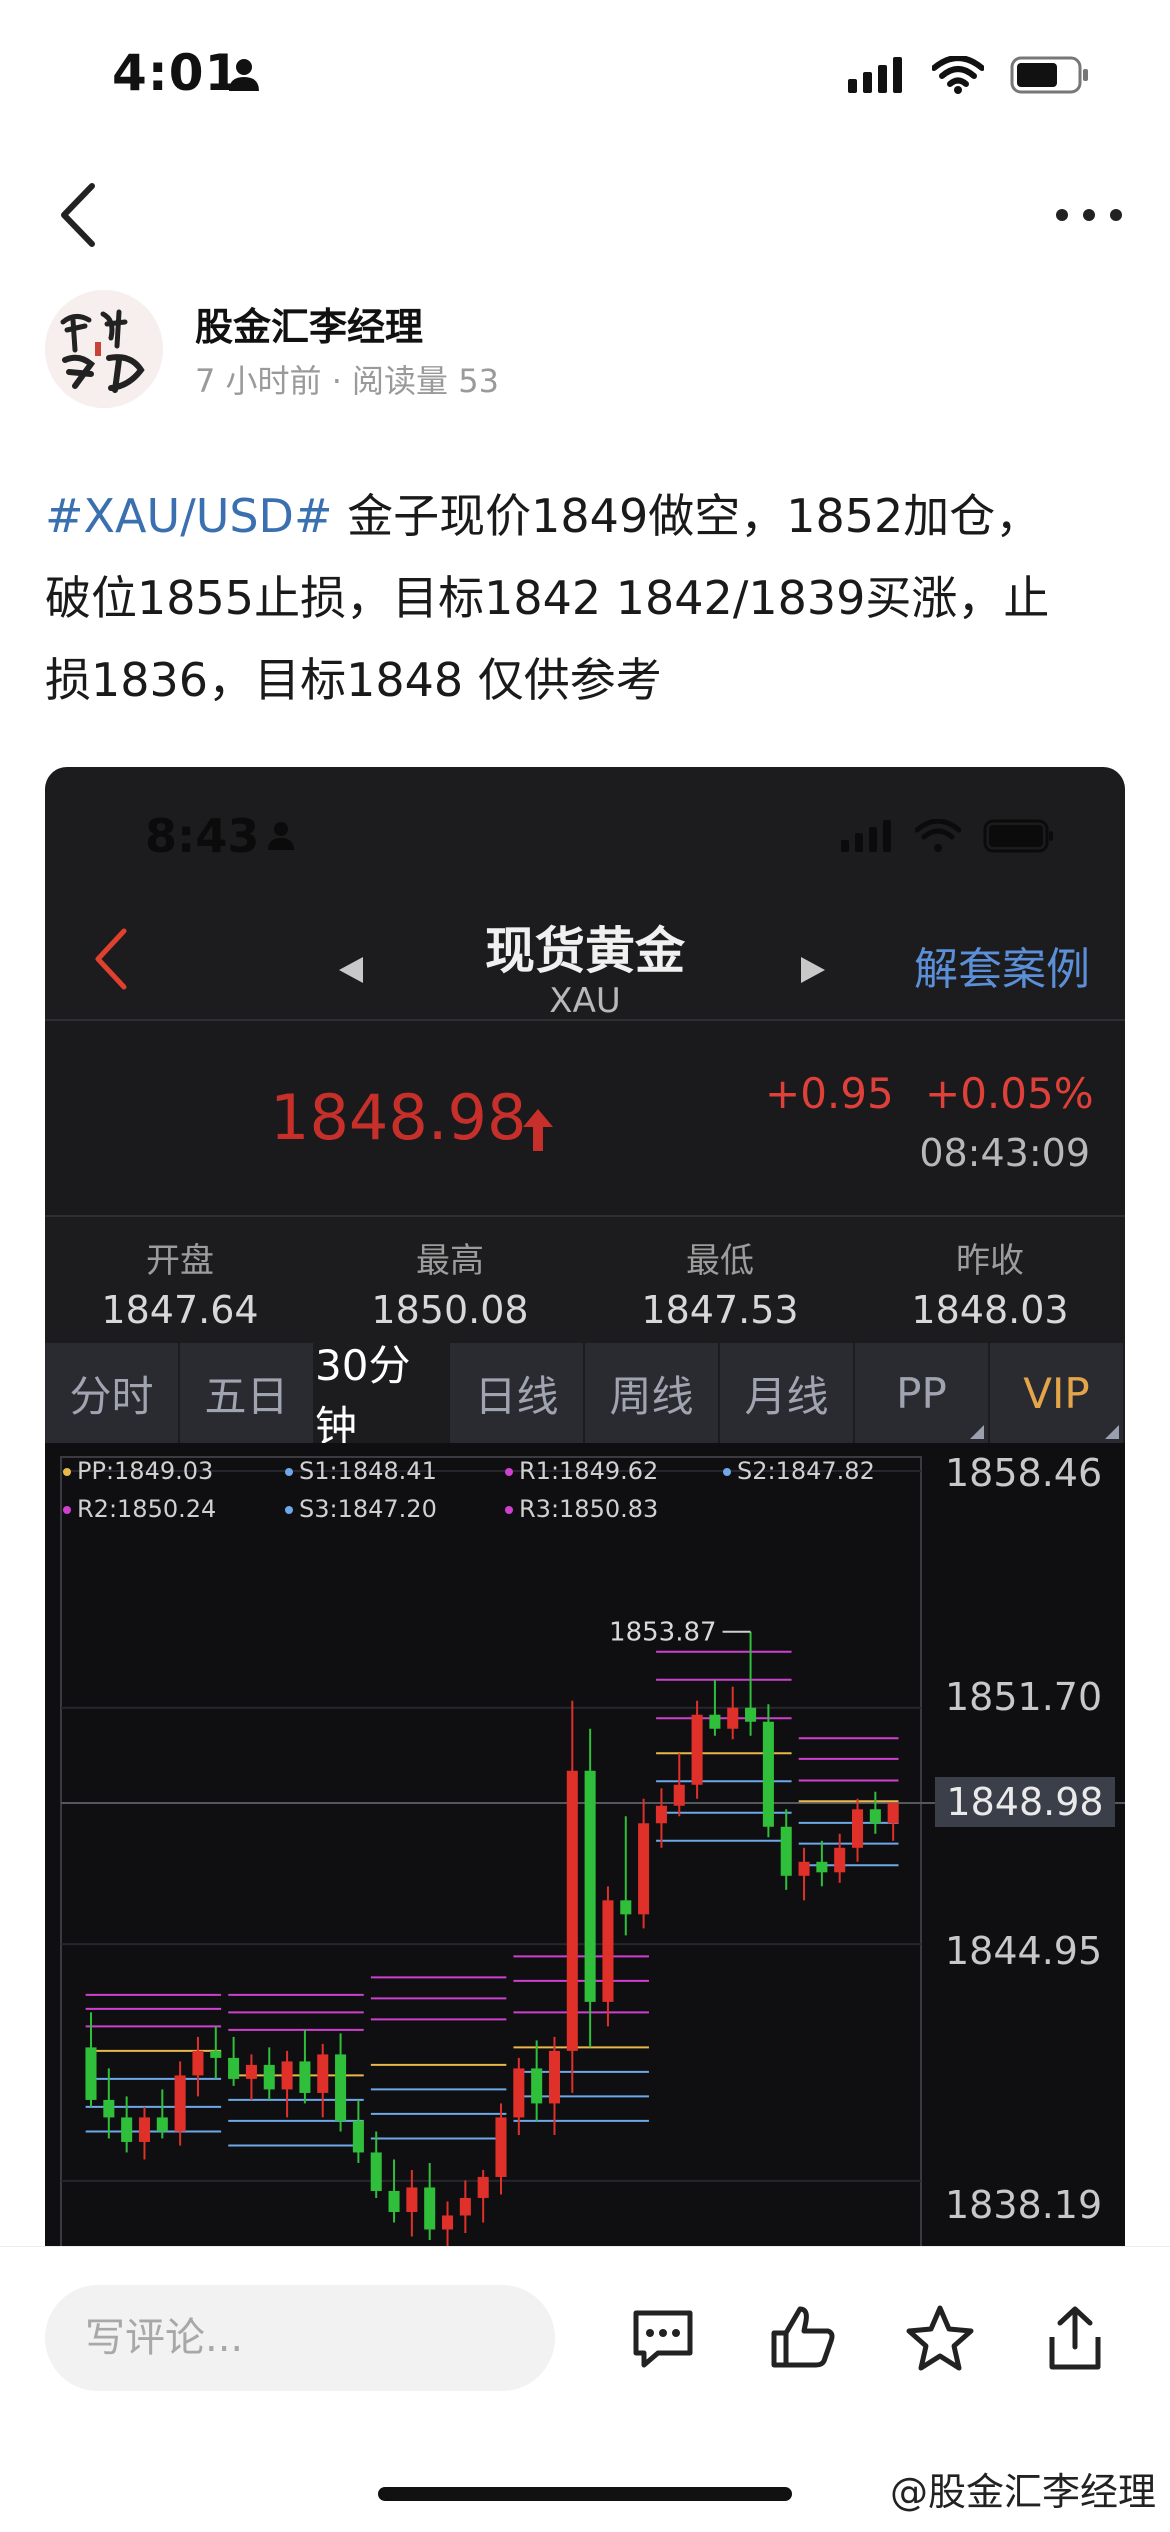 Image resolution: width=1170 pixels, height=2532 pixels. I want to click on stat-prev-close: 昨收 1848.03, so click(990, 1281).